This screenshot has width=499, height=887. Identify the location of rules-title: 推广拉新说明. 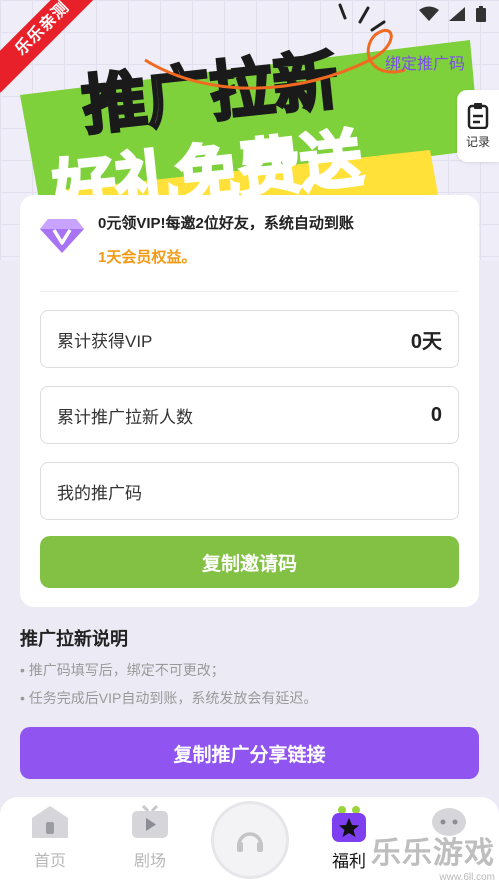
(74, 639).